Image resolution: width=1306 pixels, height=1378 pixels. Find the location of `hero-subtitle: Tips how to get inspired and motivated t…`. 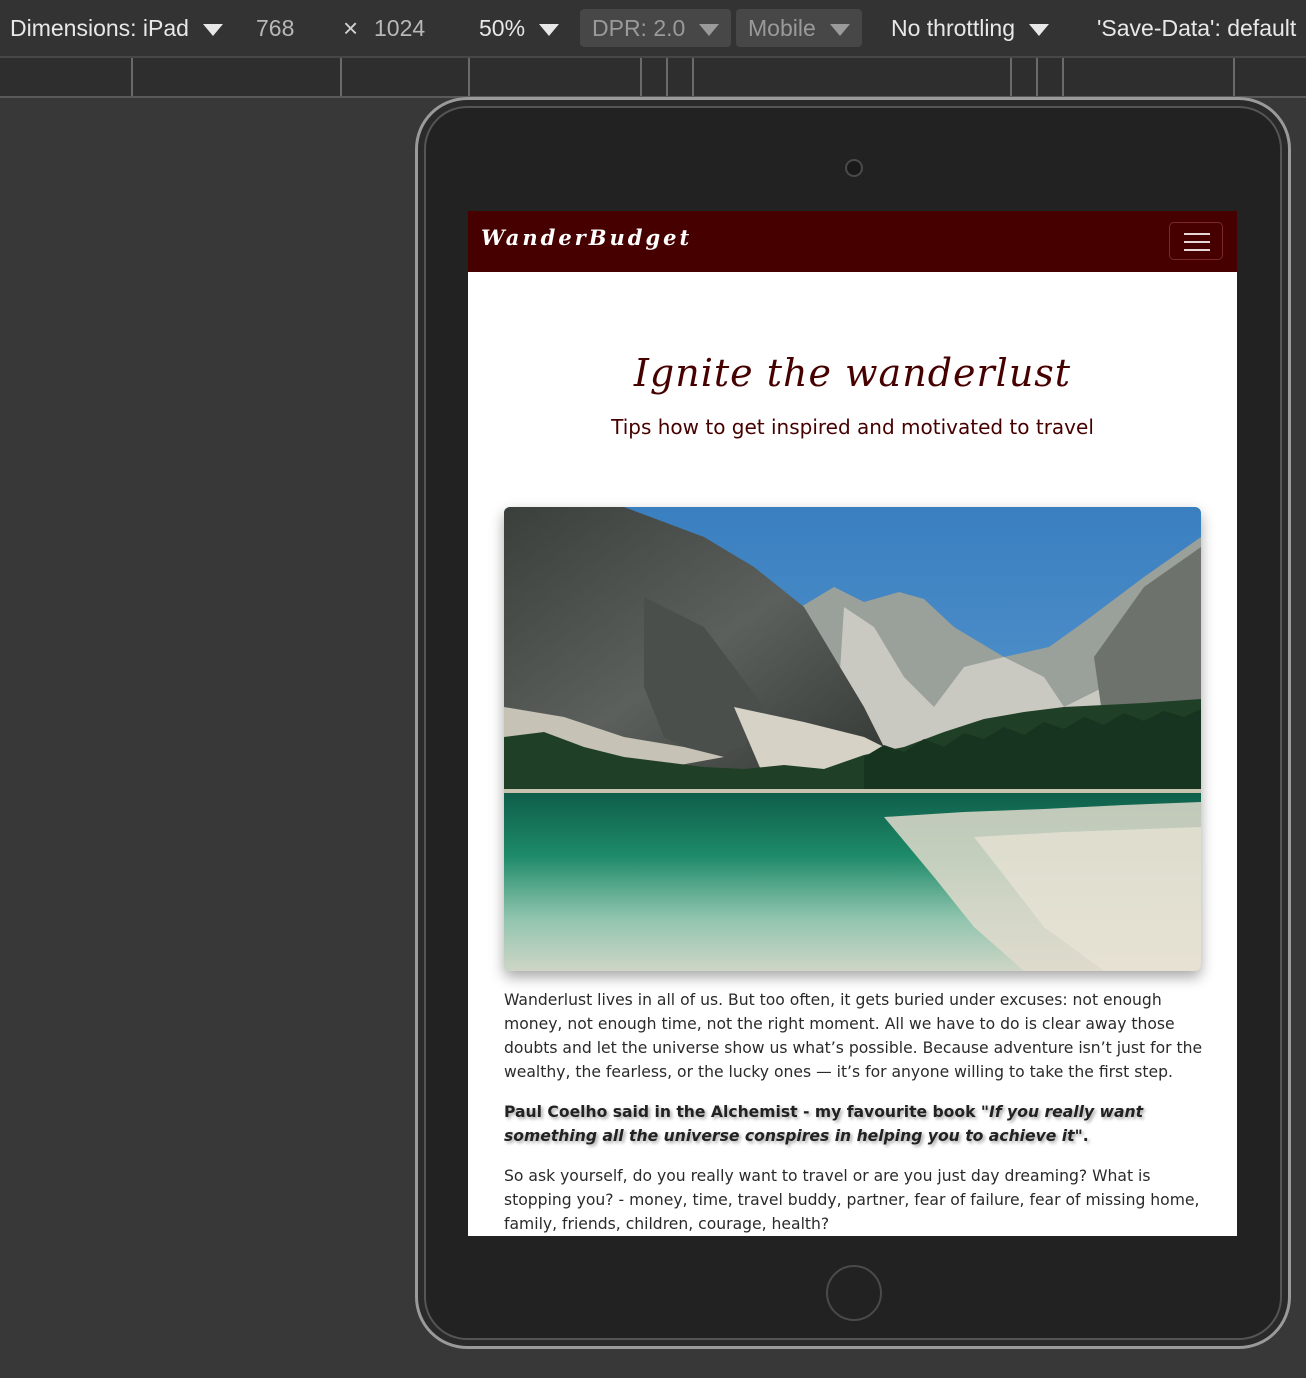

hero-subtitle: Tips how to get inspired and motivated t… is located at coordinates (852, 427).